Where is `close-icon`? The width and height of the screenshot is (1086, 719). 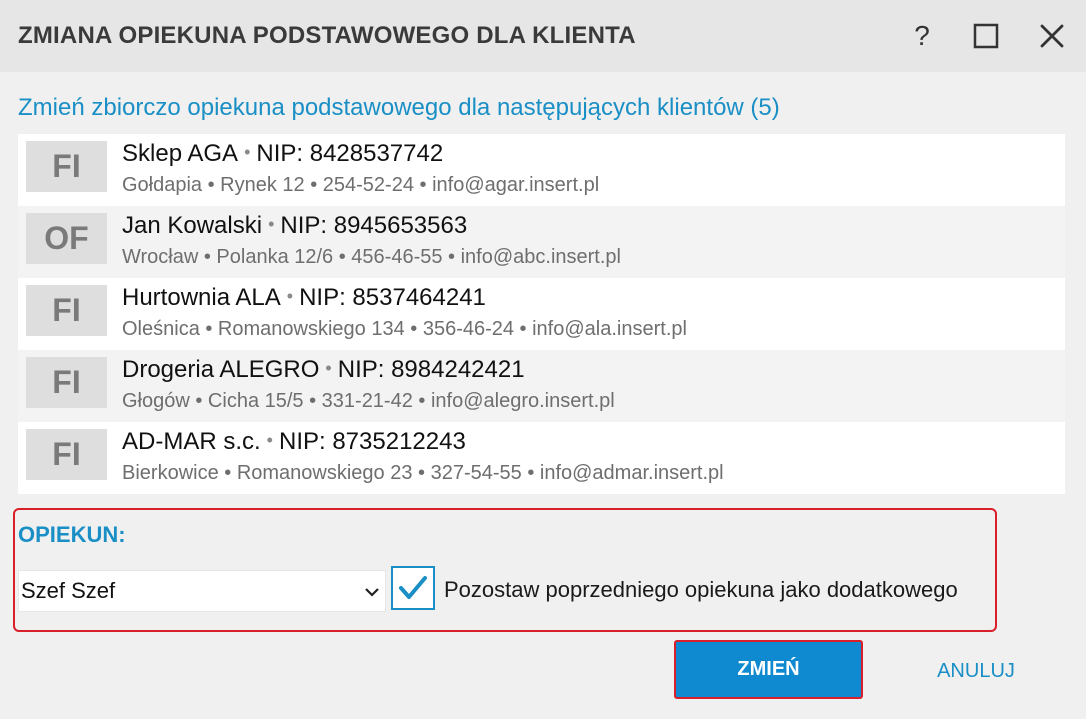
close-icon is located at coordinates (1052, 36).